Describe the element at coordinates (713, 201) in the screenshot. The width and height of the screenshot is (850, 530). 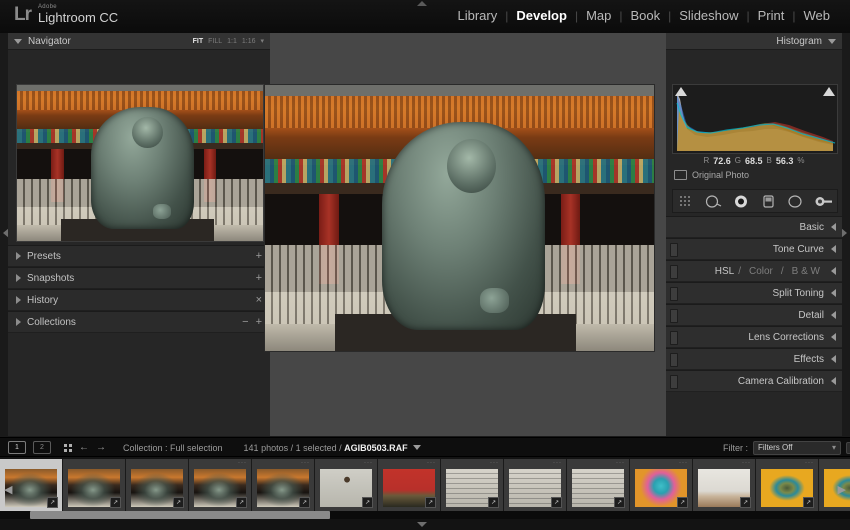
I see `spot-removal-tool` at that location.